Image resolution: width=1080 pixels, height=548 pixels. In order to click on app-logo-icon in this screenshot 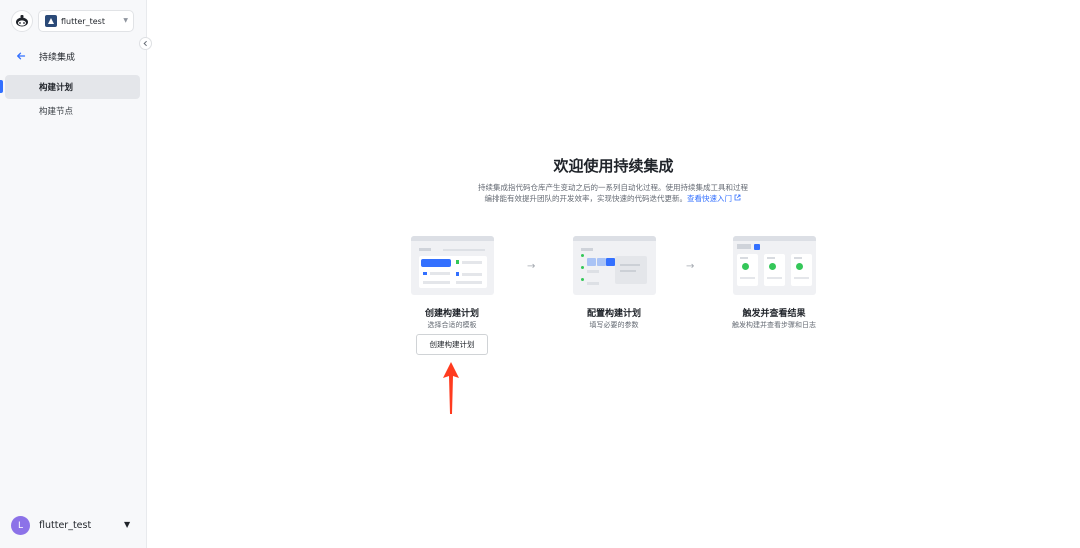, I will do `click(22, 21)`.